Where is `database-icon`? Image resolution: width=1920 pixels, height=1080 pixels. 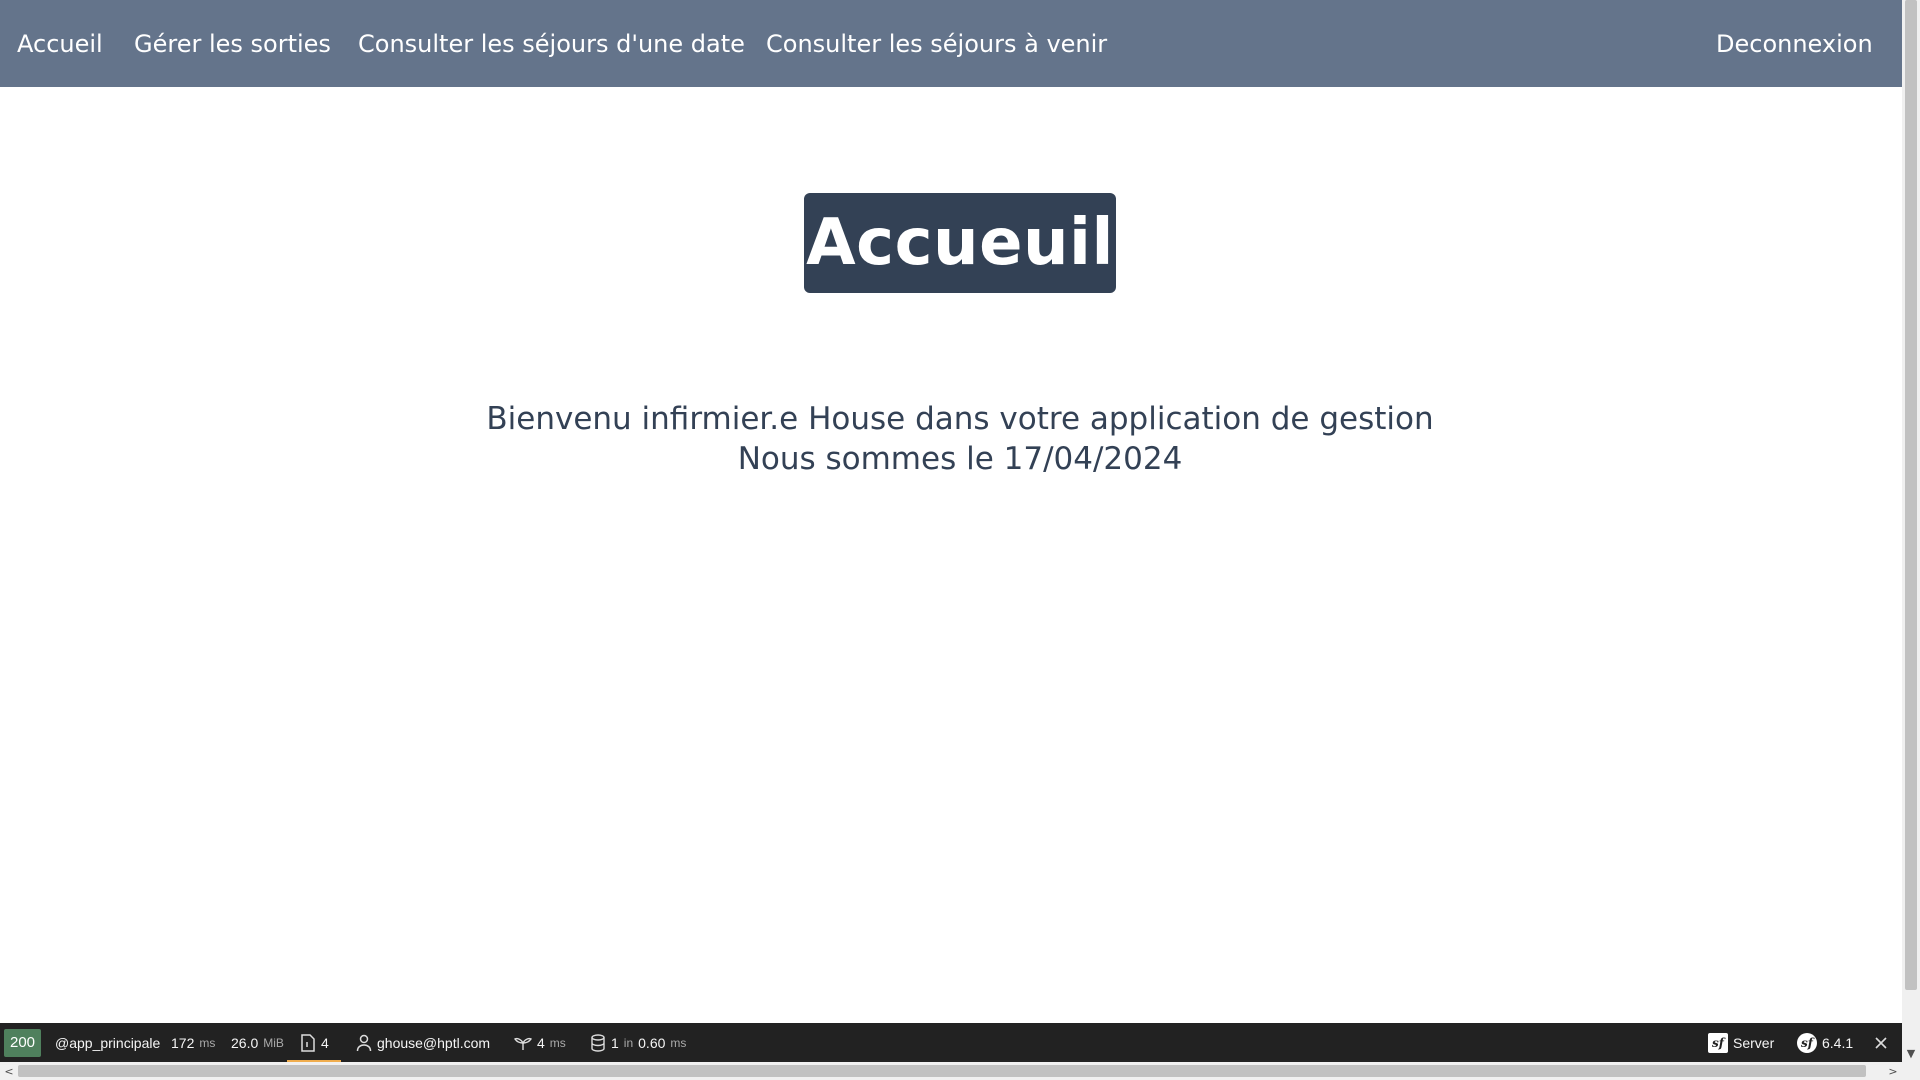 database-icon is located at coordinates (598, 1042).